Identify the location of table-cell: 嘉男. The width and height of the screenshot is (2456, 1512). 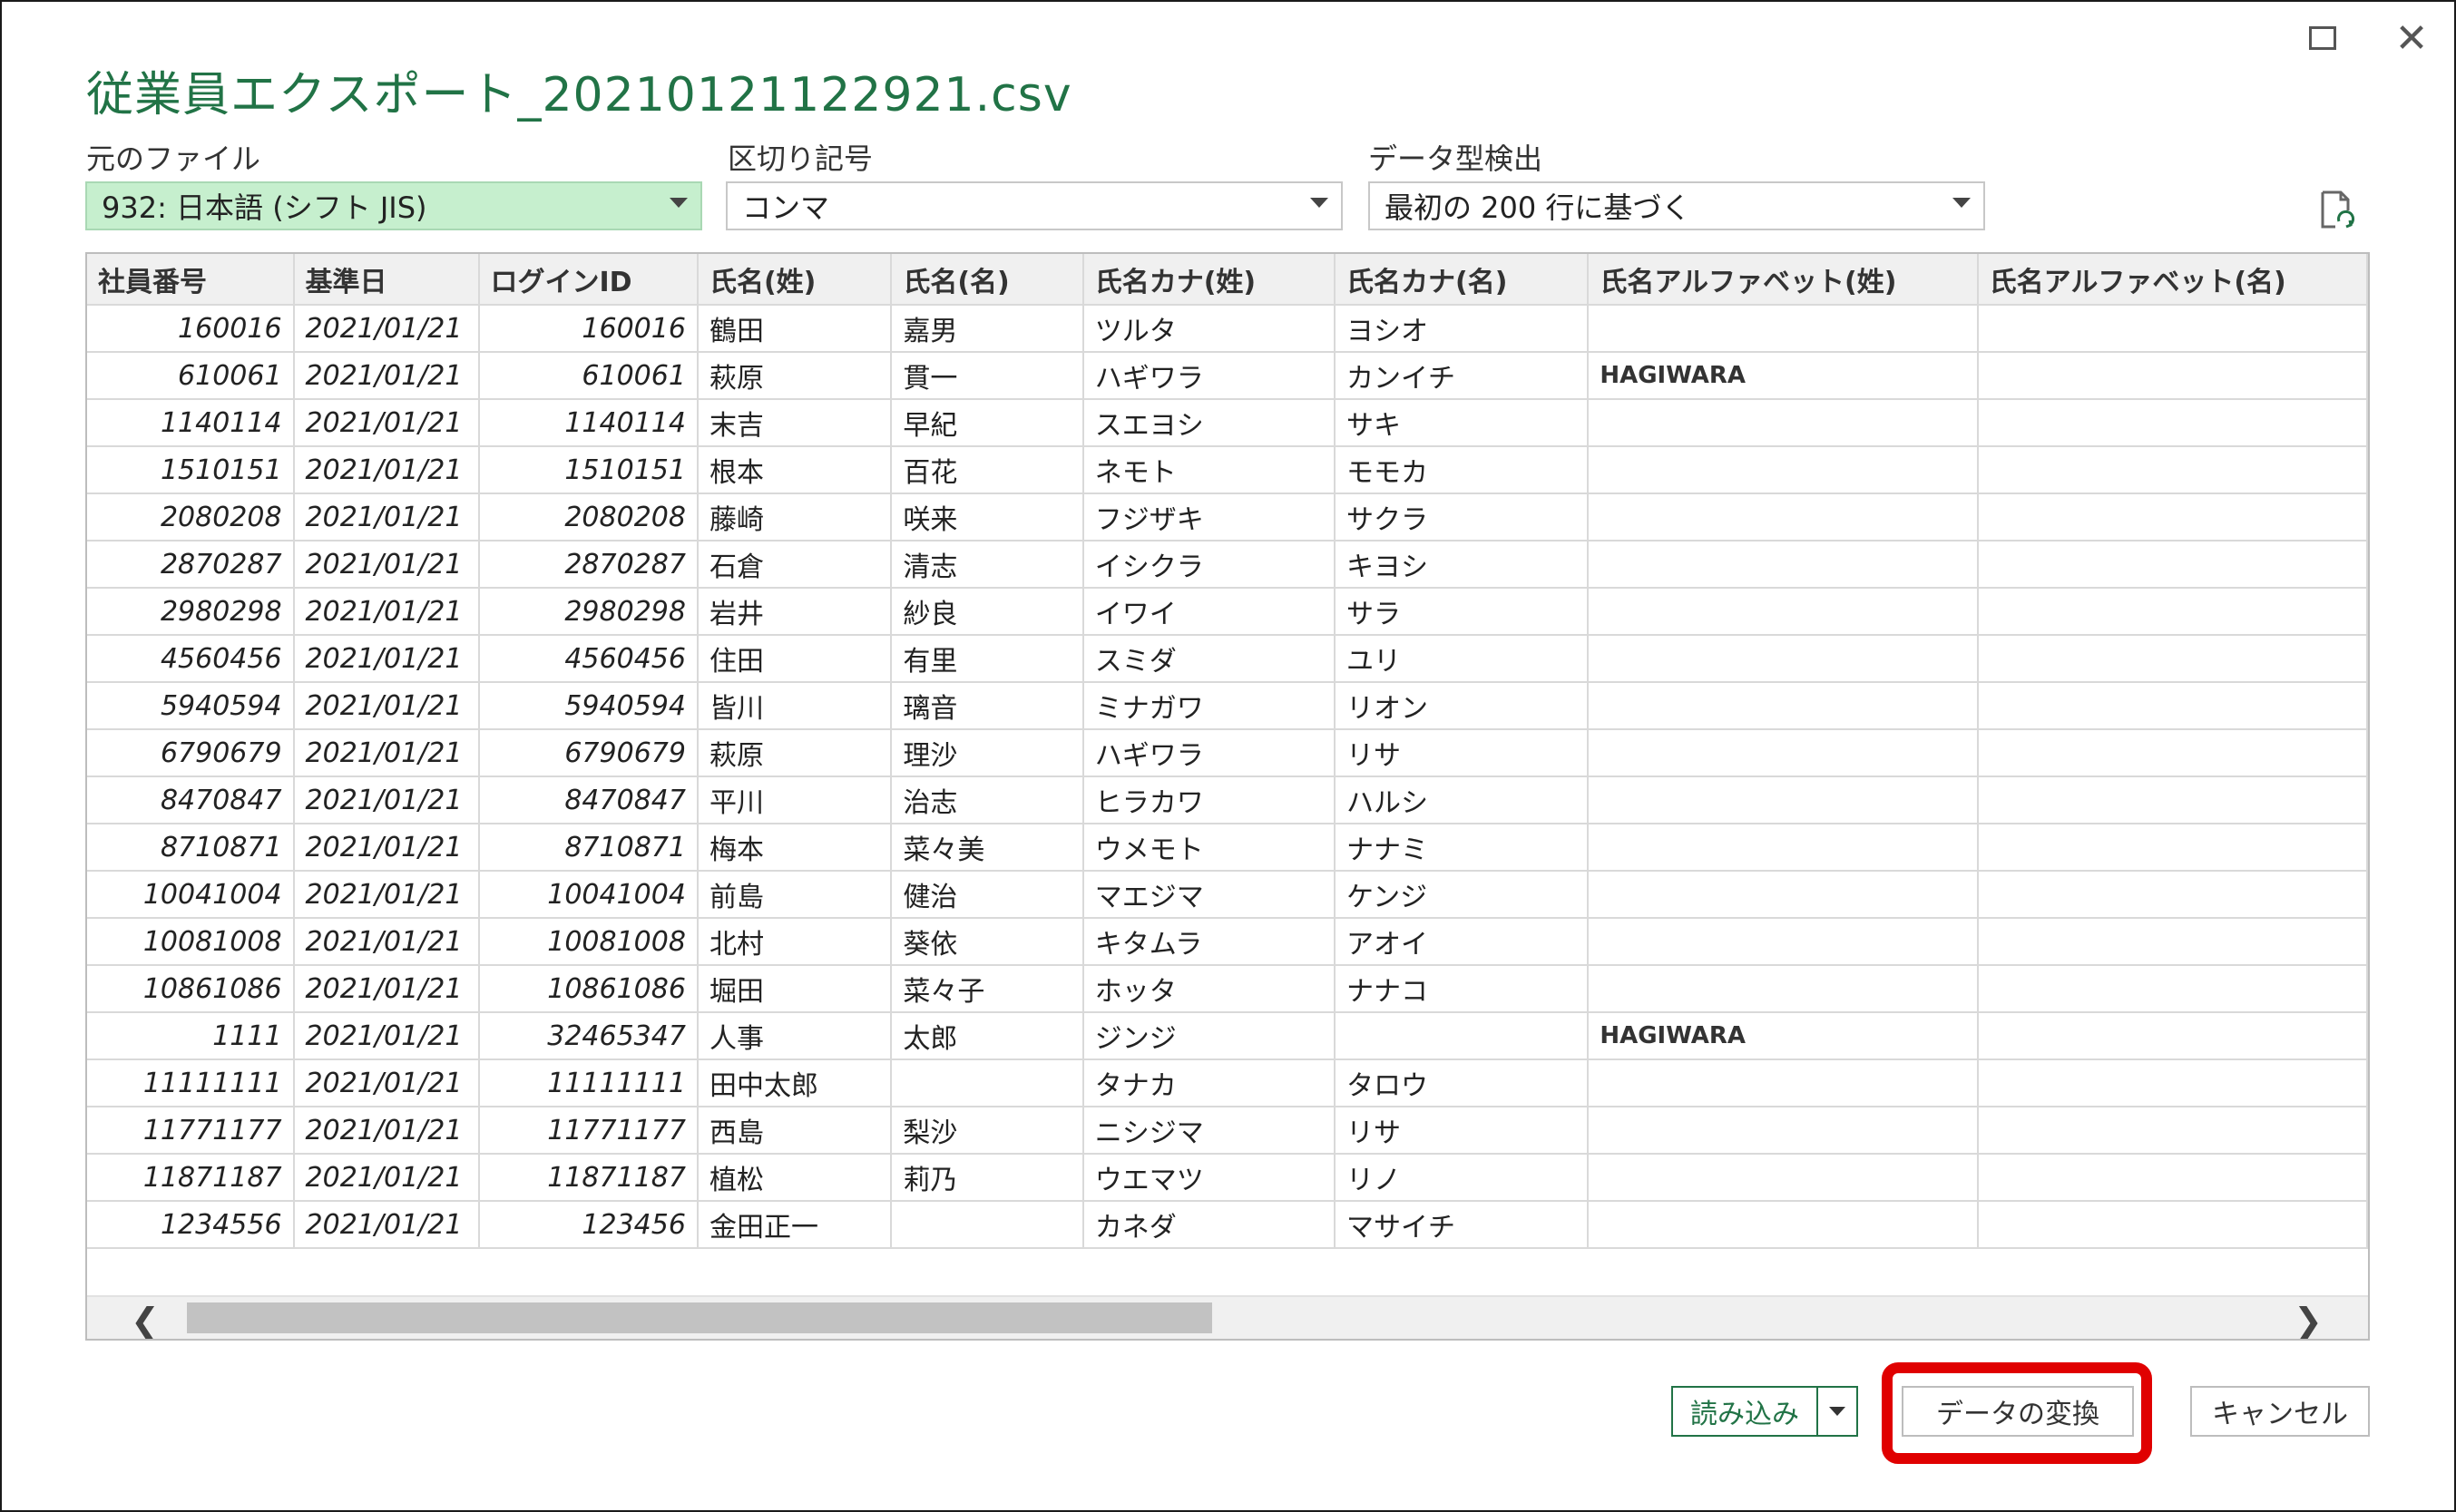
(987, 329).